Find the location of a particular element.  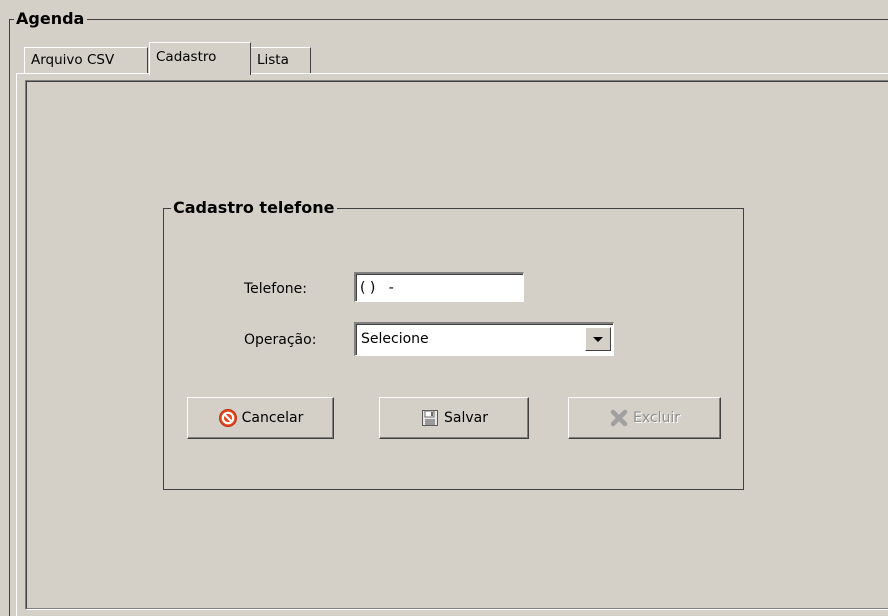

operacao-select: Selecione is located at coordinates (484, 339).